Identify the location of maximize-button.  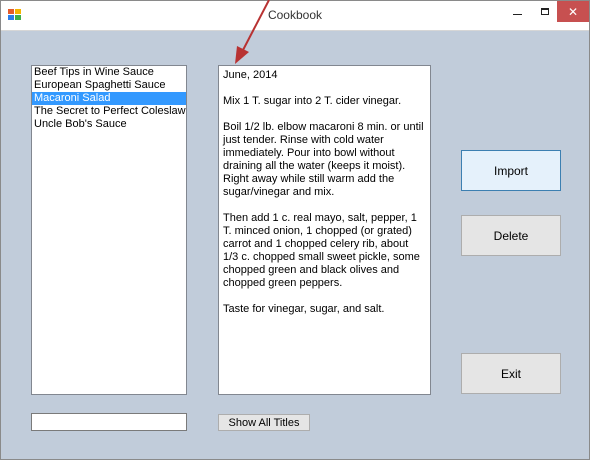
(544, 11).